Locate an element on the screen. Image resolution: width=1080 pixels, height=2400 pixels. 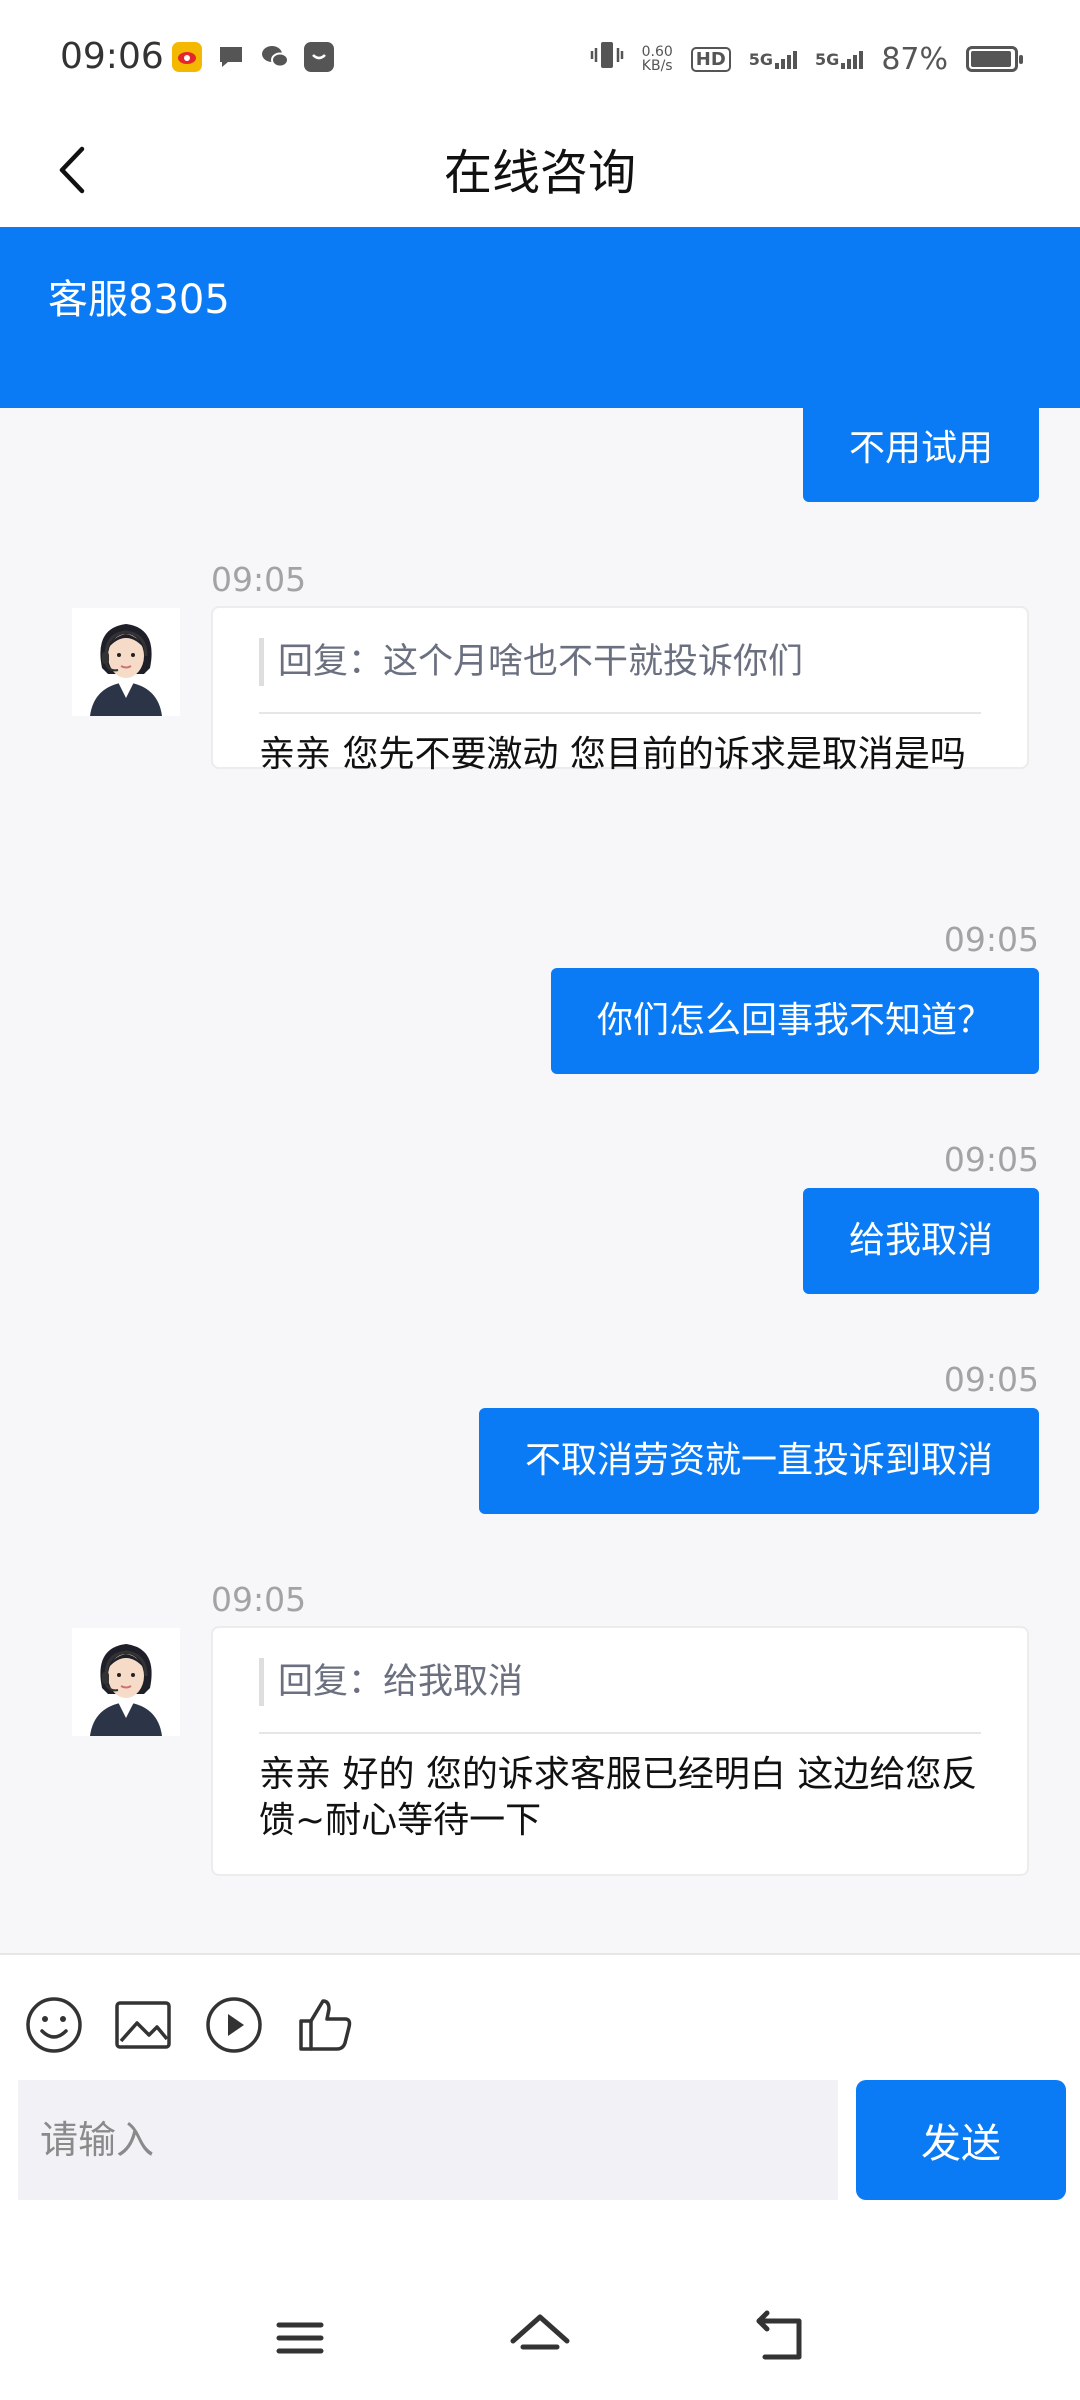
system-nav-bar is located at coordinates (540, 2311).